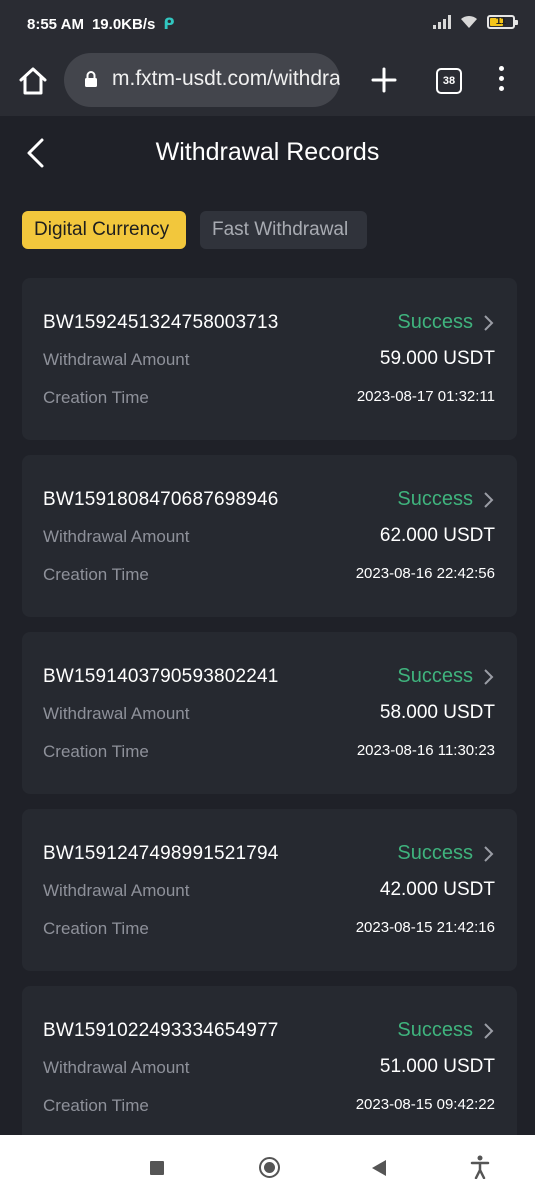 The image size is (535, 1200). Describe the element at coordinates (437, 358) in the screenshot. I see `record-amount: 59.000 USDT` at that location.